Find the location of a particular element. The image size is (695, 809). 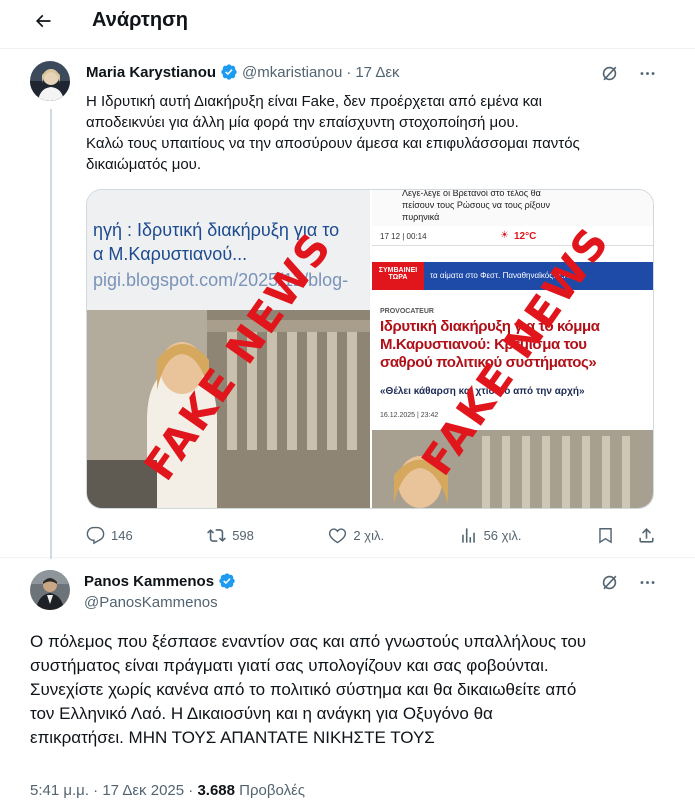

author-name: Panos Kammenos is located at coordinates (149, 581).